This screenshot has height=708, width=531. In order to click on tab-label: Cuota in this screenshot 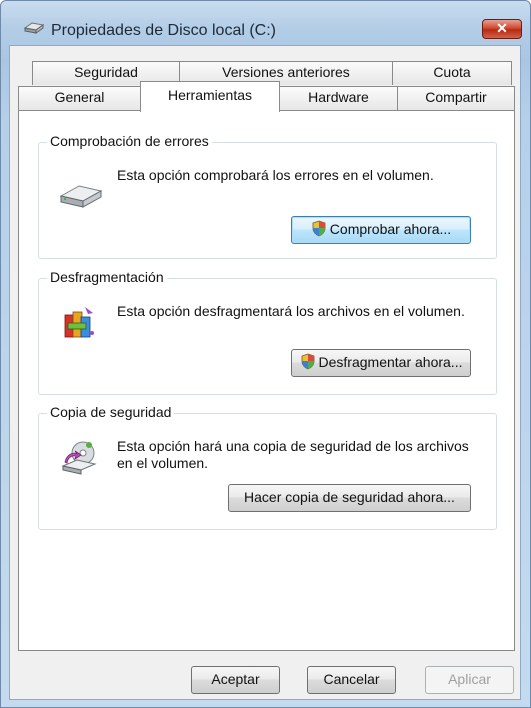, I will do `click(452, 72)`.